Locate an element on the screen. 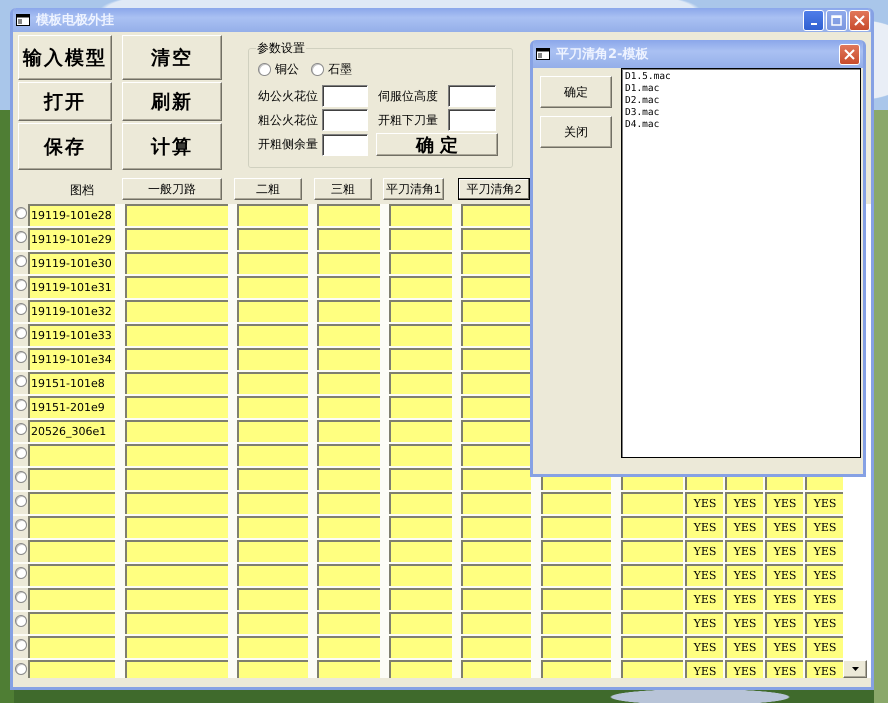  table-cell: 19119-101e29 is located at coordinates (71, 239).